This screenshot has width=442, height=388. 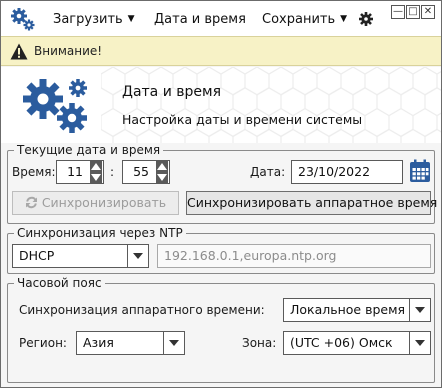 I want to click on ntp-servers-field: 192.168.0.1,europa.ntp.org, so click(x=294, y=256).